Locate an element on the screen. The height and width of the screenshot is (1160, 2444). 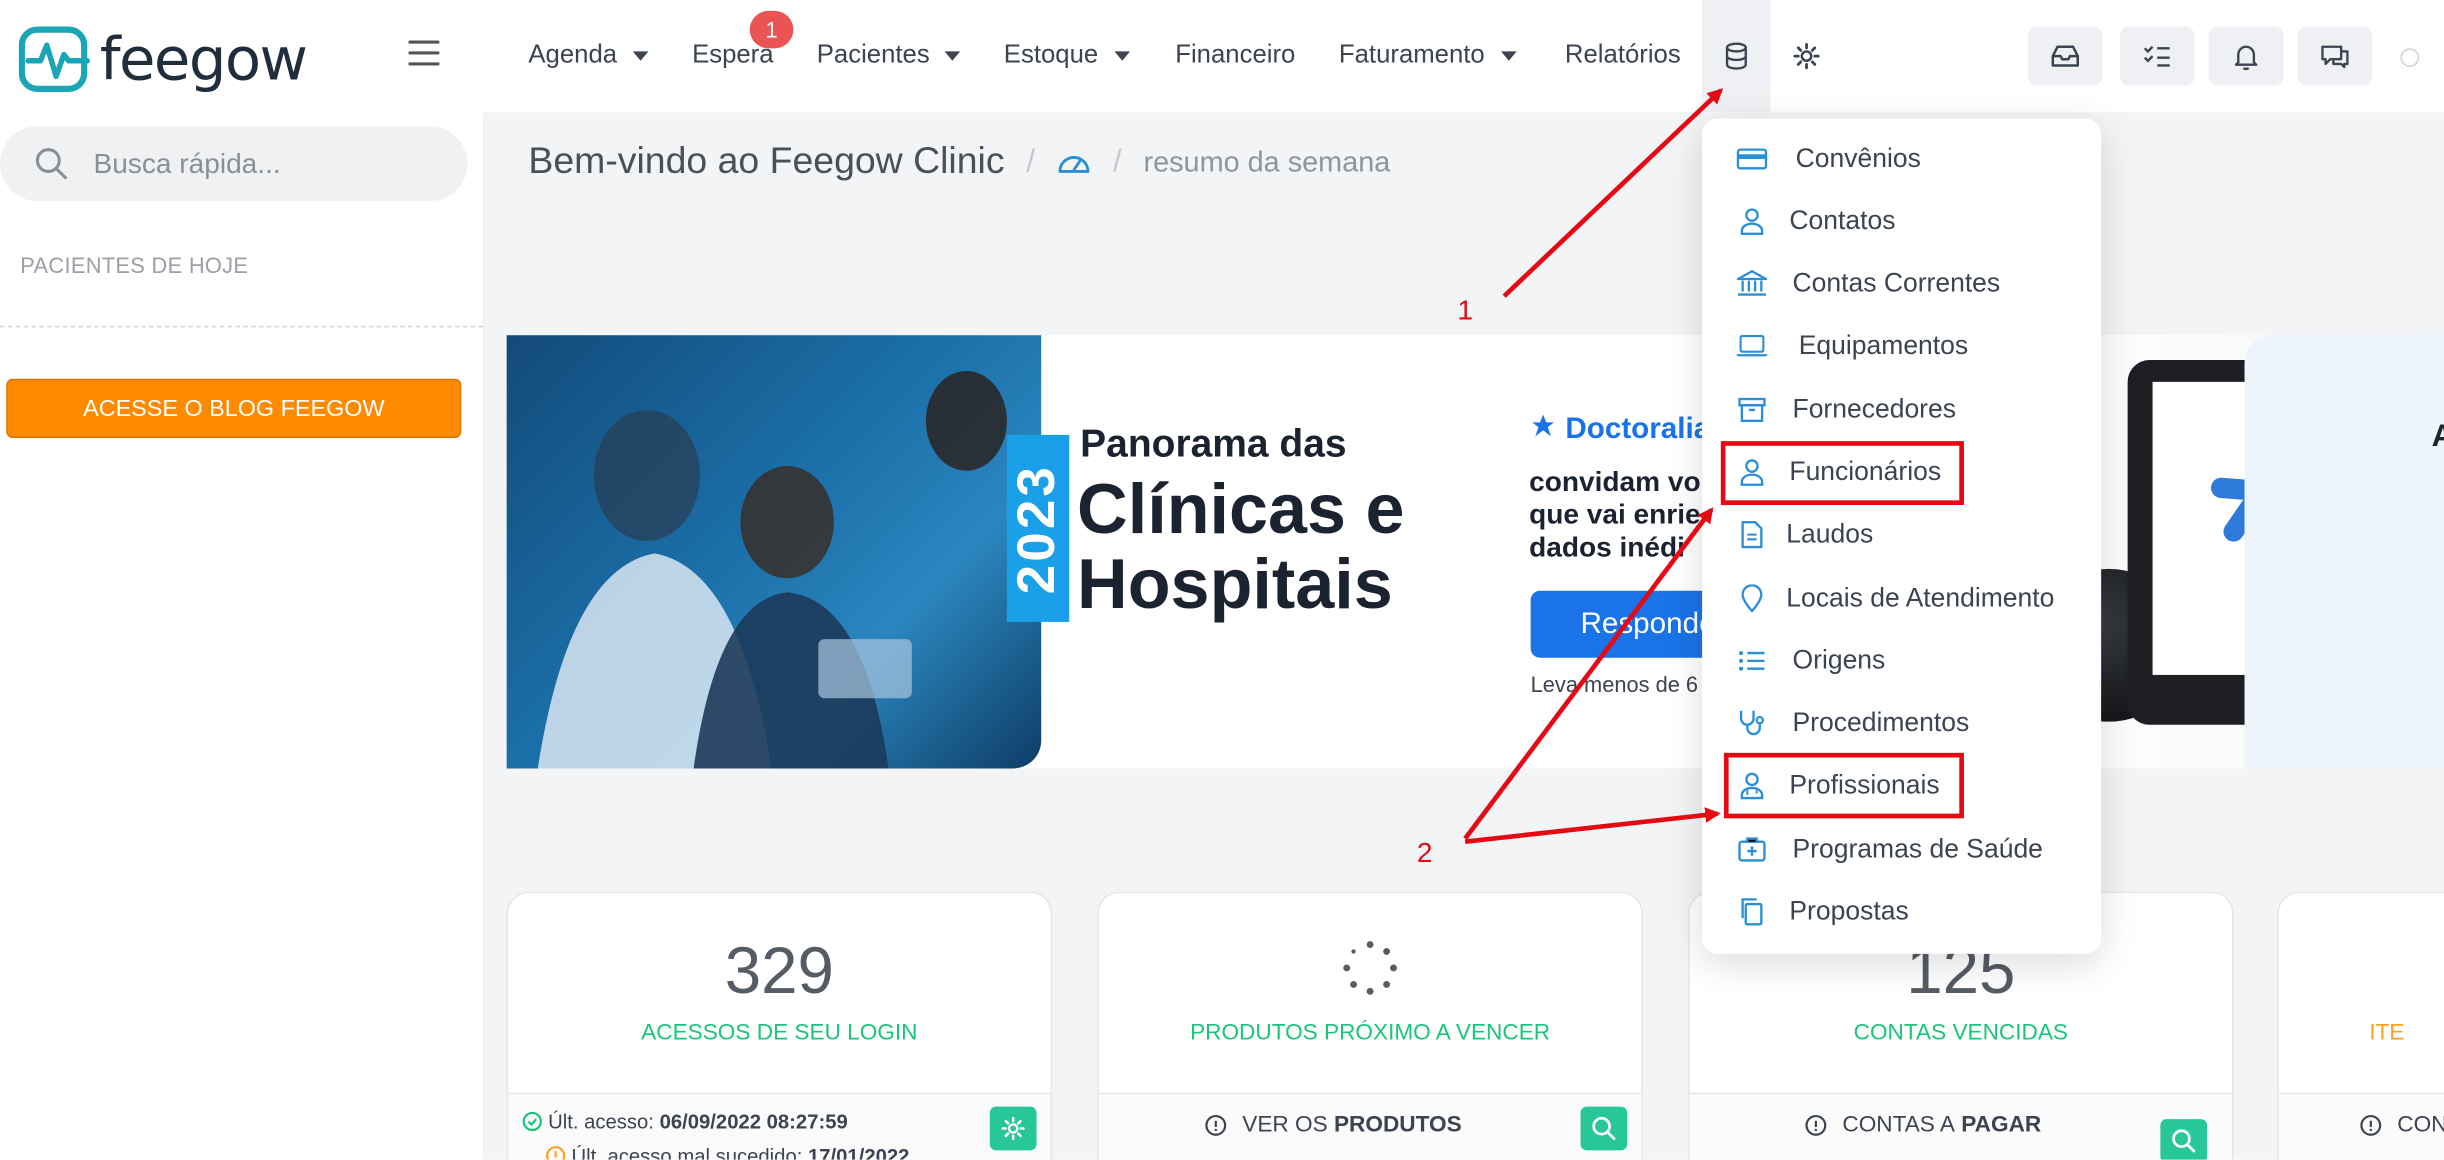
nav-financeiro: Financeiro is located at coordinates (1235, 56).